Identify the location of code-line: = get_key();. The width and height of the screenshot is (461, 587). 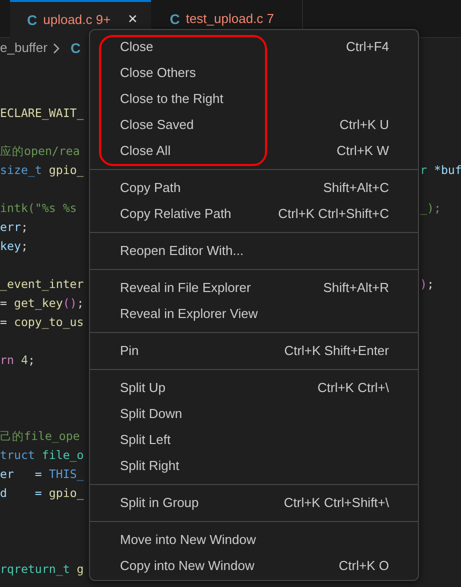
(42, 303).